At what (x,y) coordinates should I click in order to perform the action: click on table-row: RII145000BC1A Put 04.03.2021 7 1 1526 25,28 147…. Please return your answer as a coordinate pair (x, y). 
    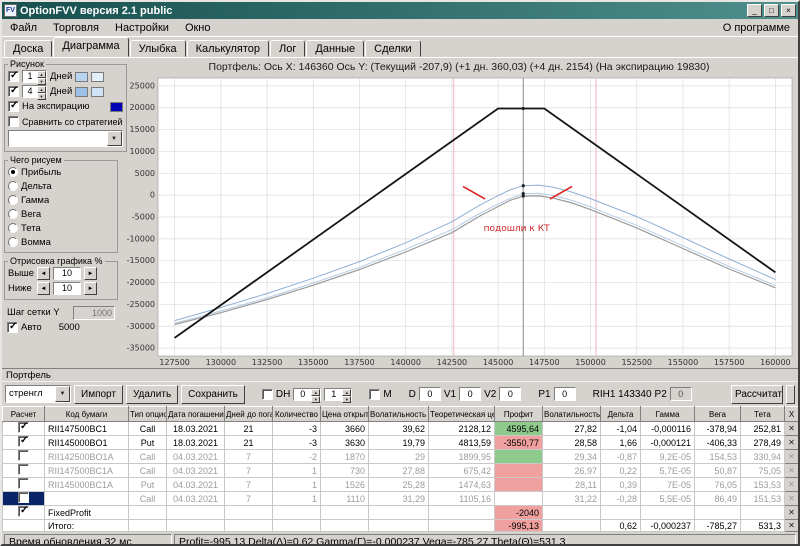
    Looking at the image, I should click on (400, 484).